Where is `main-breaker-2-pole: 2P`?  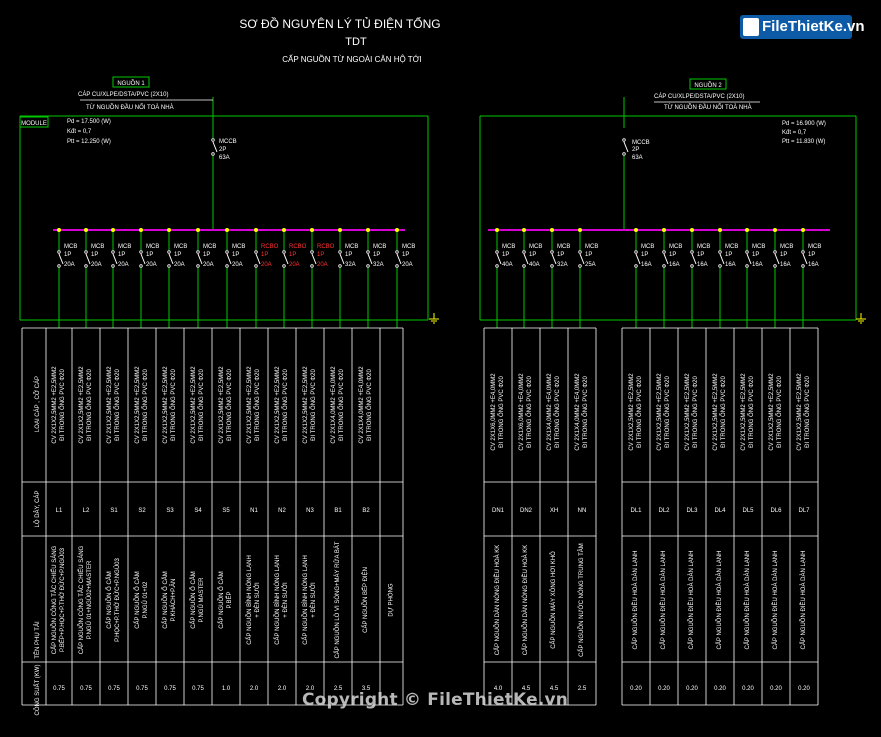
main-breaker-2-pole: 2P is located at coordinates (635, 150).